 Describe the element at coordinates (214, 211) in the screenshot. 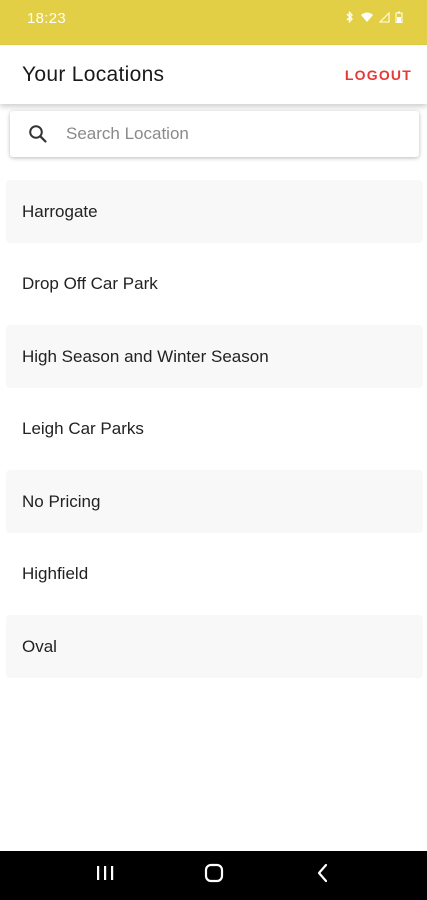

I see `location-item-harrogate: Harrogate` at that location.